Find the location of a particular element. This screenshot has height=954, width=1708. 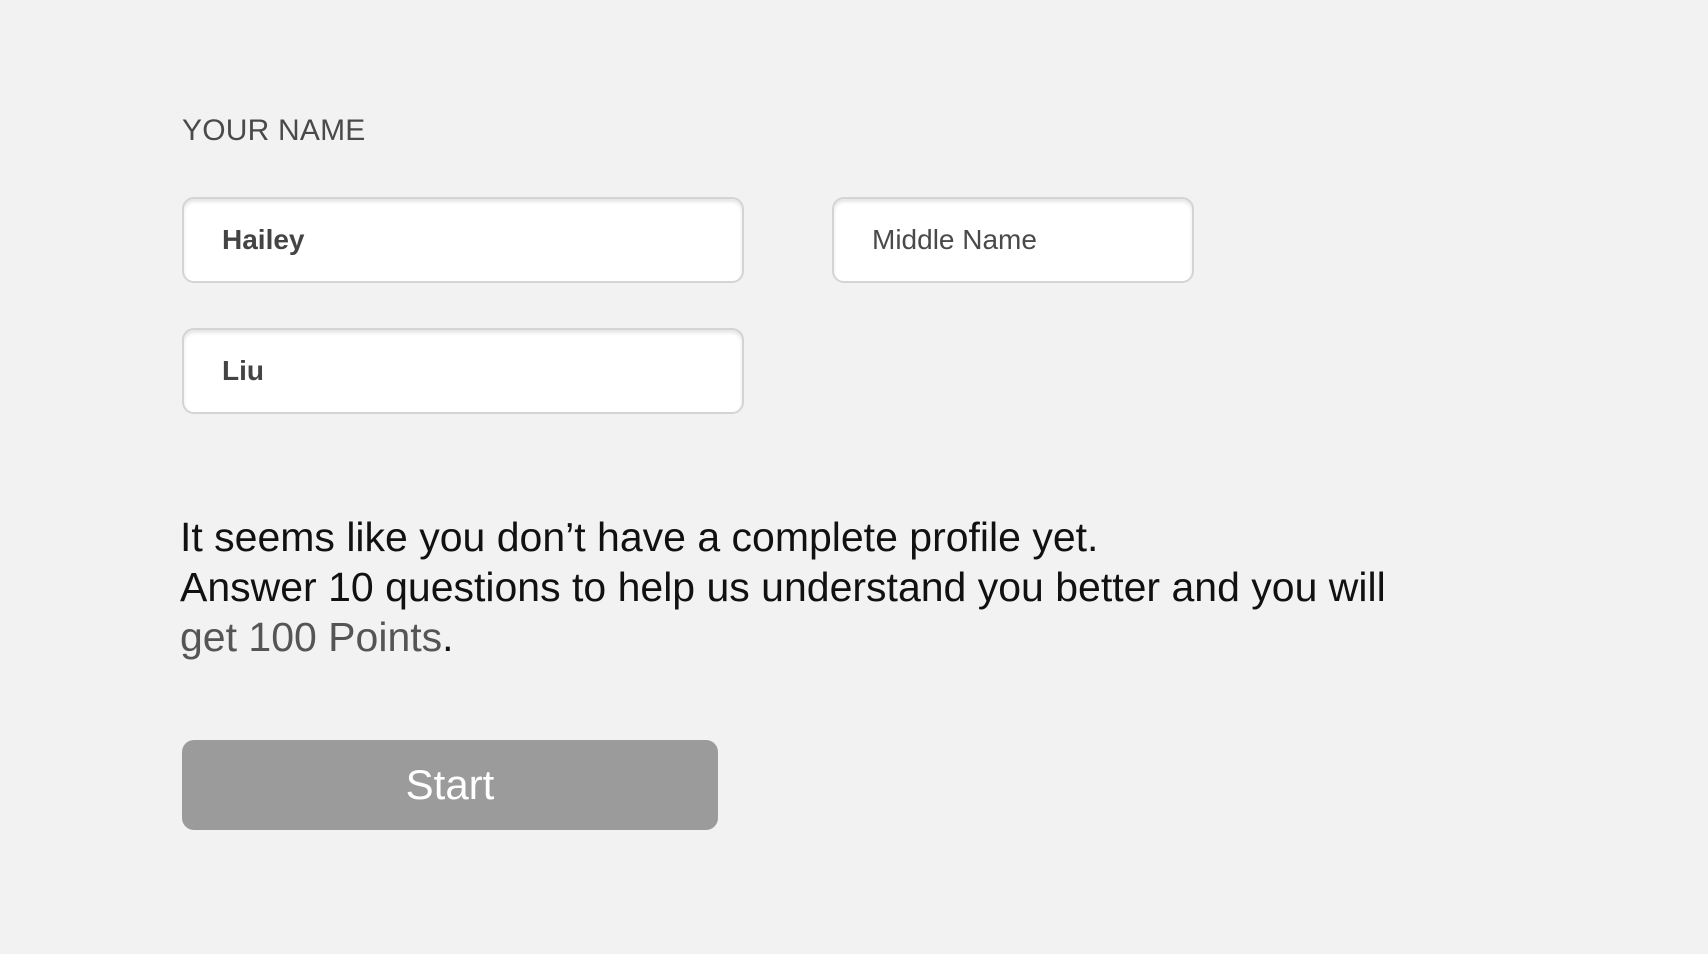

first-name-input is located at coordinates (463, 240).